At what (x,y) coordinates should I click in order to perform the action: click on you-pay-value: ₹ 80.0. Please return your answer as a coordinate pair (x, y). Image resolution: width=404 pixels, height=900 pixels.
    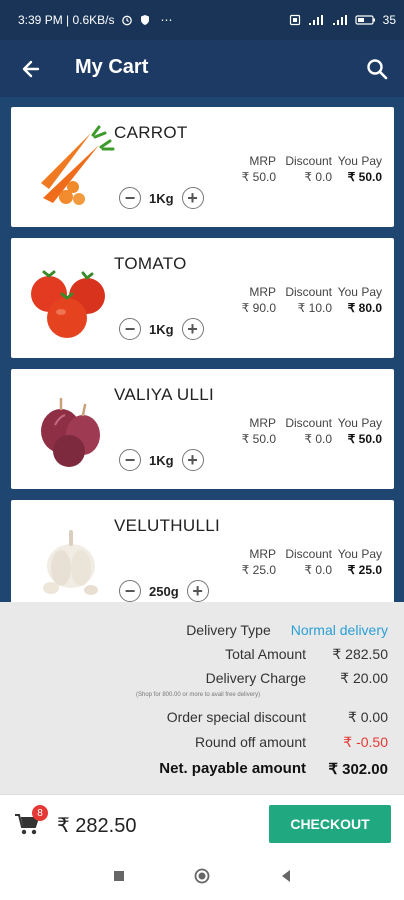
    Looking at the image, I should click on (364, 308).